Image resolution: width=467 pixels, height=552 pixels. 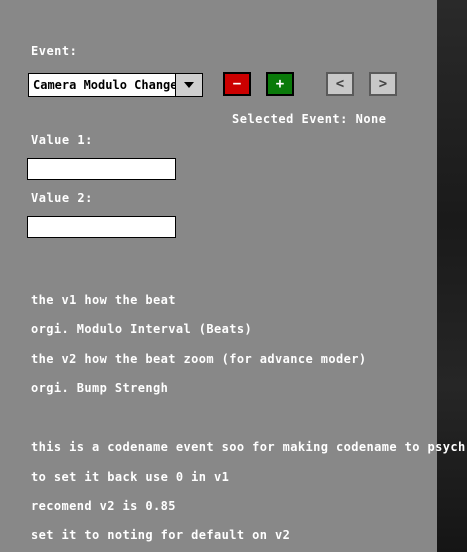 I want to click on add-event-button: +, so click(x=280, y=84).